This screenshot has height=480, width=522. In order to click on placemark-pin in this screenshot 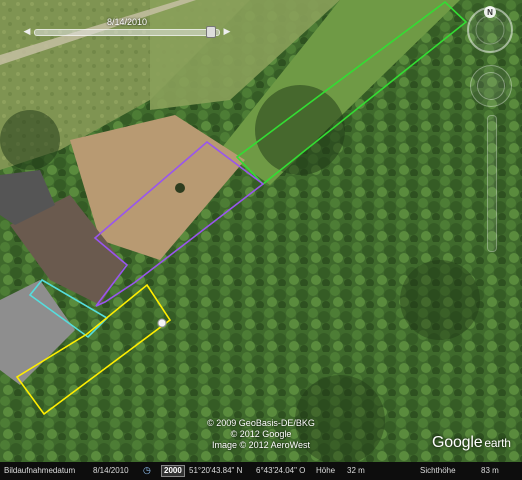, I will do `click(162, 323)`.